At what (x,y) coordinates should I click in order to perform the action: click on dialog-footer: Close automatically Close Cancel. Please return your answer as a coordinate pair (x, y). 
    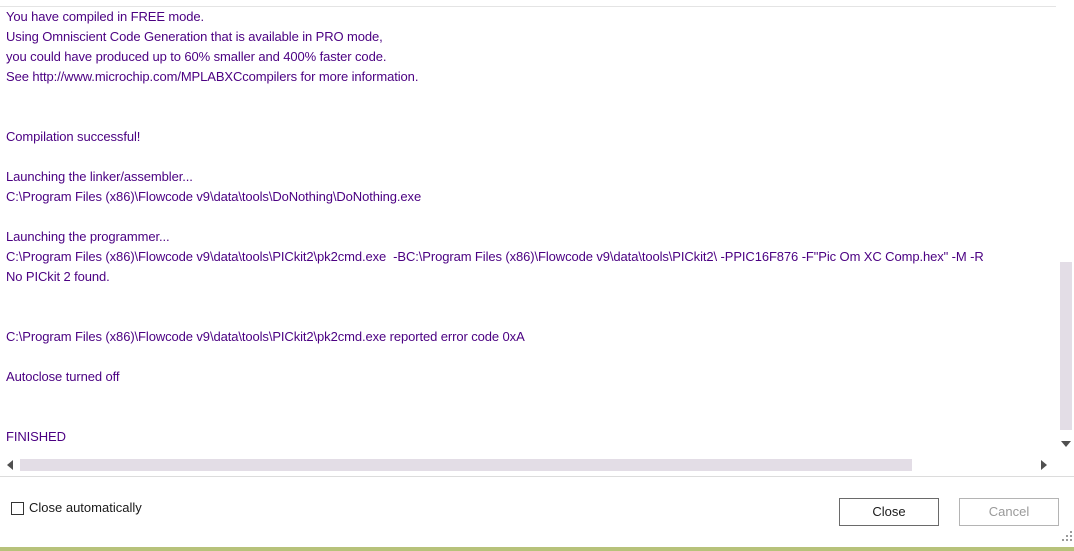
    Looking at the image, I should click on (537, 512).